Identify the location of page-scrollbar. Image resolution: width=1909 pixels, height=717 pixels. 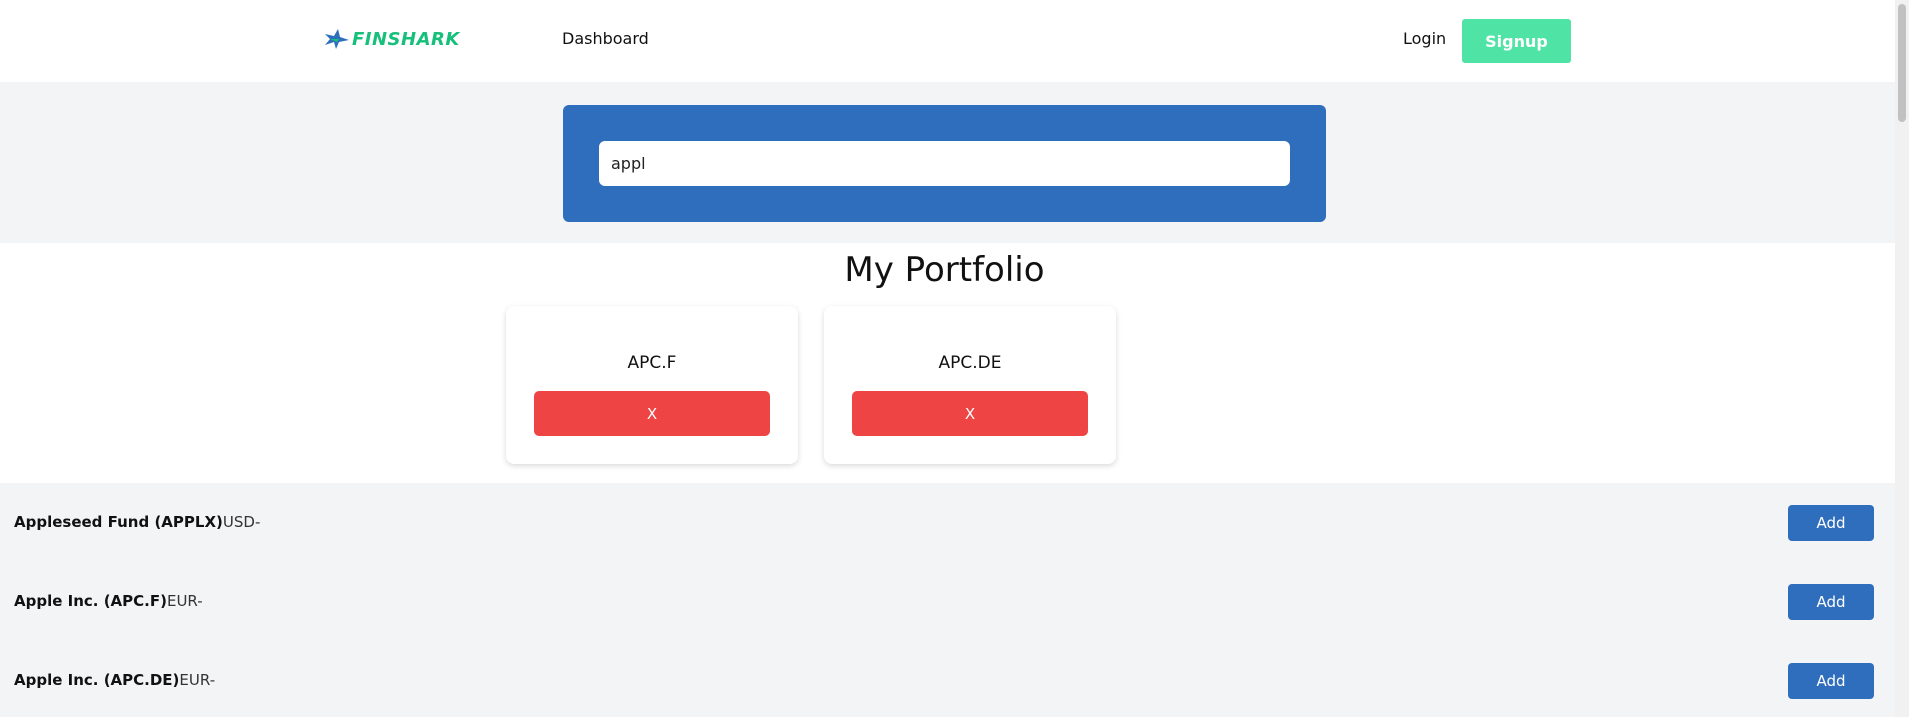
(1902, 358).